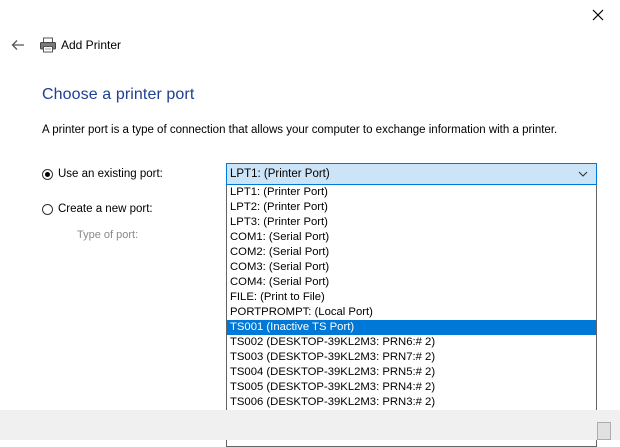 Image resolution: width=620 pixels, height=447 pixels. Describe the element at coordinates (108, 235) in the screenshot. I see `type-of-port-label: Type of port:` at that location.